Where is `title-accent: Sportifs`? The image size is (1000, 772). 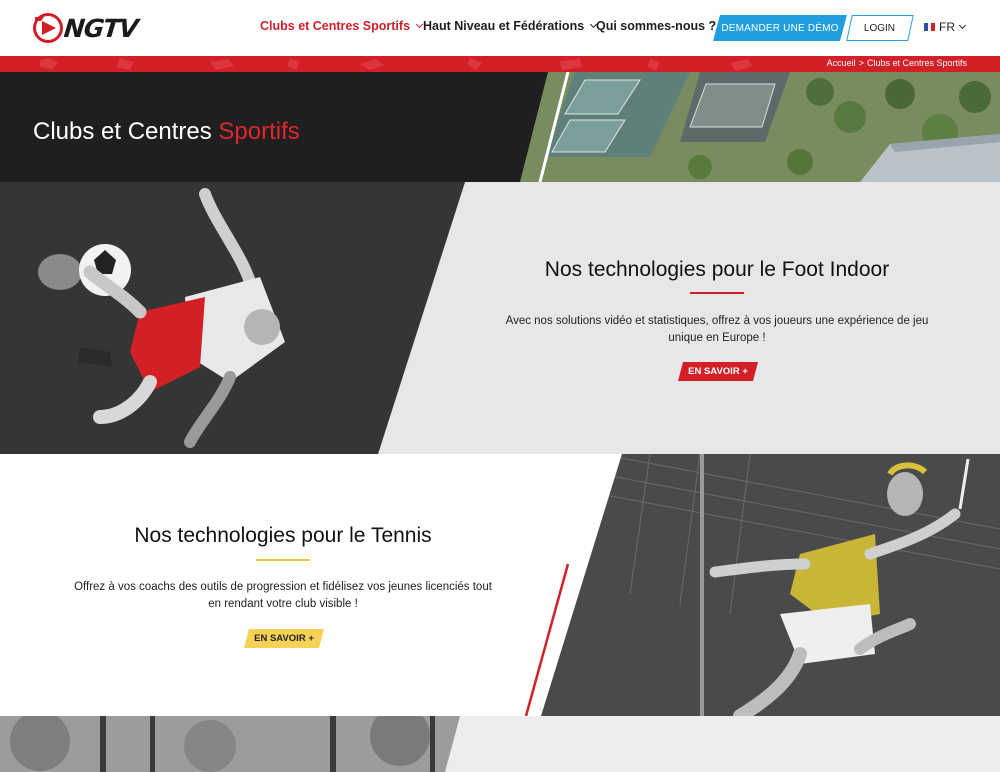 title-accent: Sportifs is located at coordinates (259, 131).